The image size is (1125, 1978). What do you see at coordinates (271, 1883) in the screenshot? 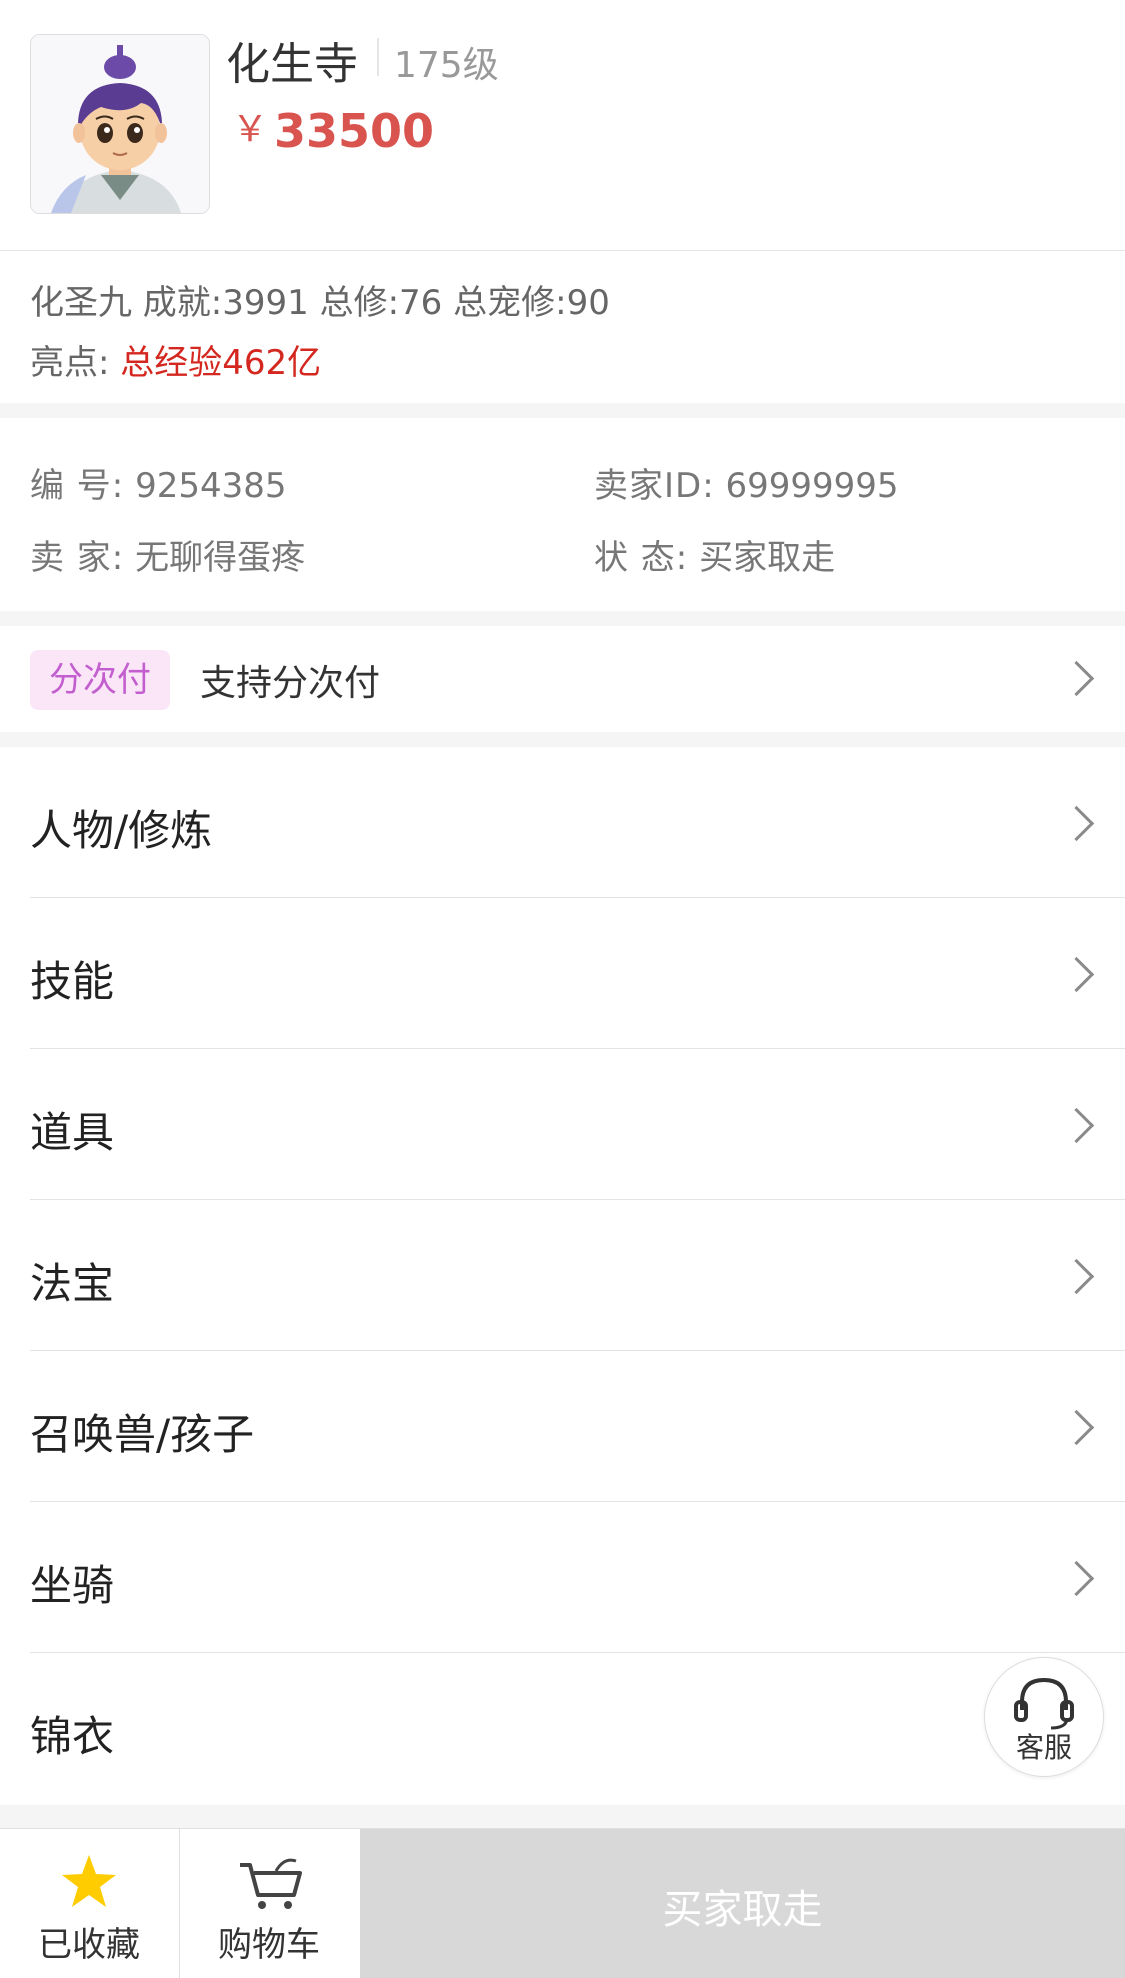
I see `cart-icon` at bounding box center [271, 1883].